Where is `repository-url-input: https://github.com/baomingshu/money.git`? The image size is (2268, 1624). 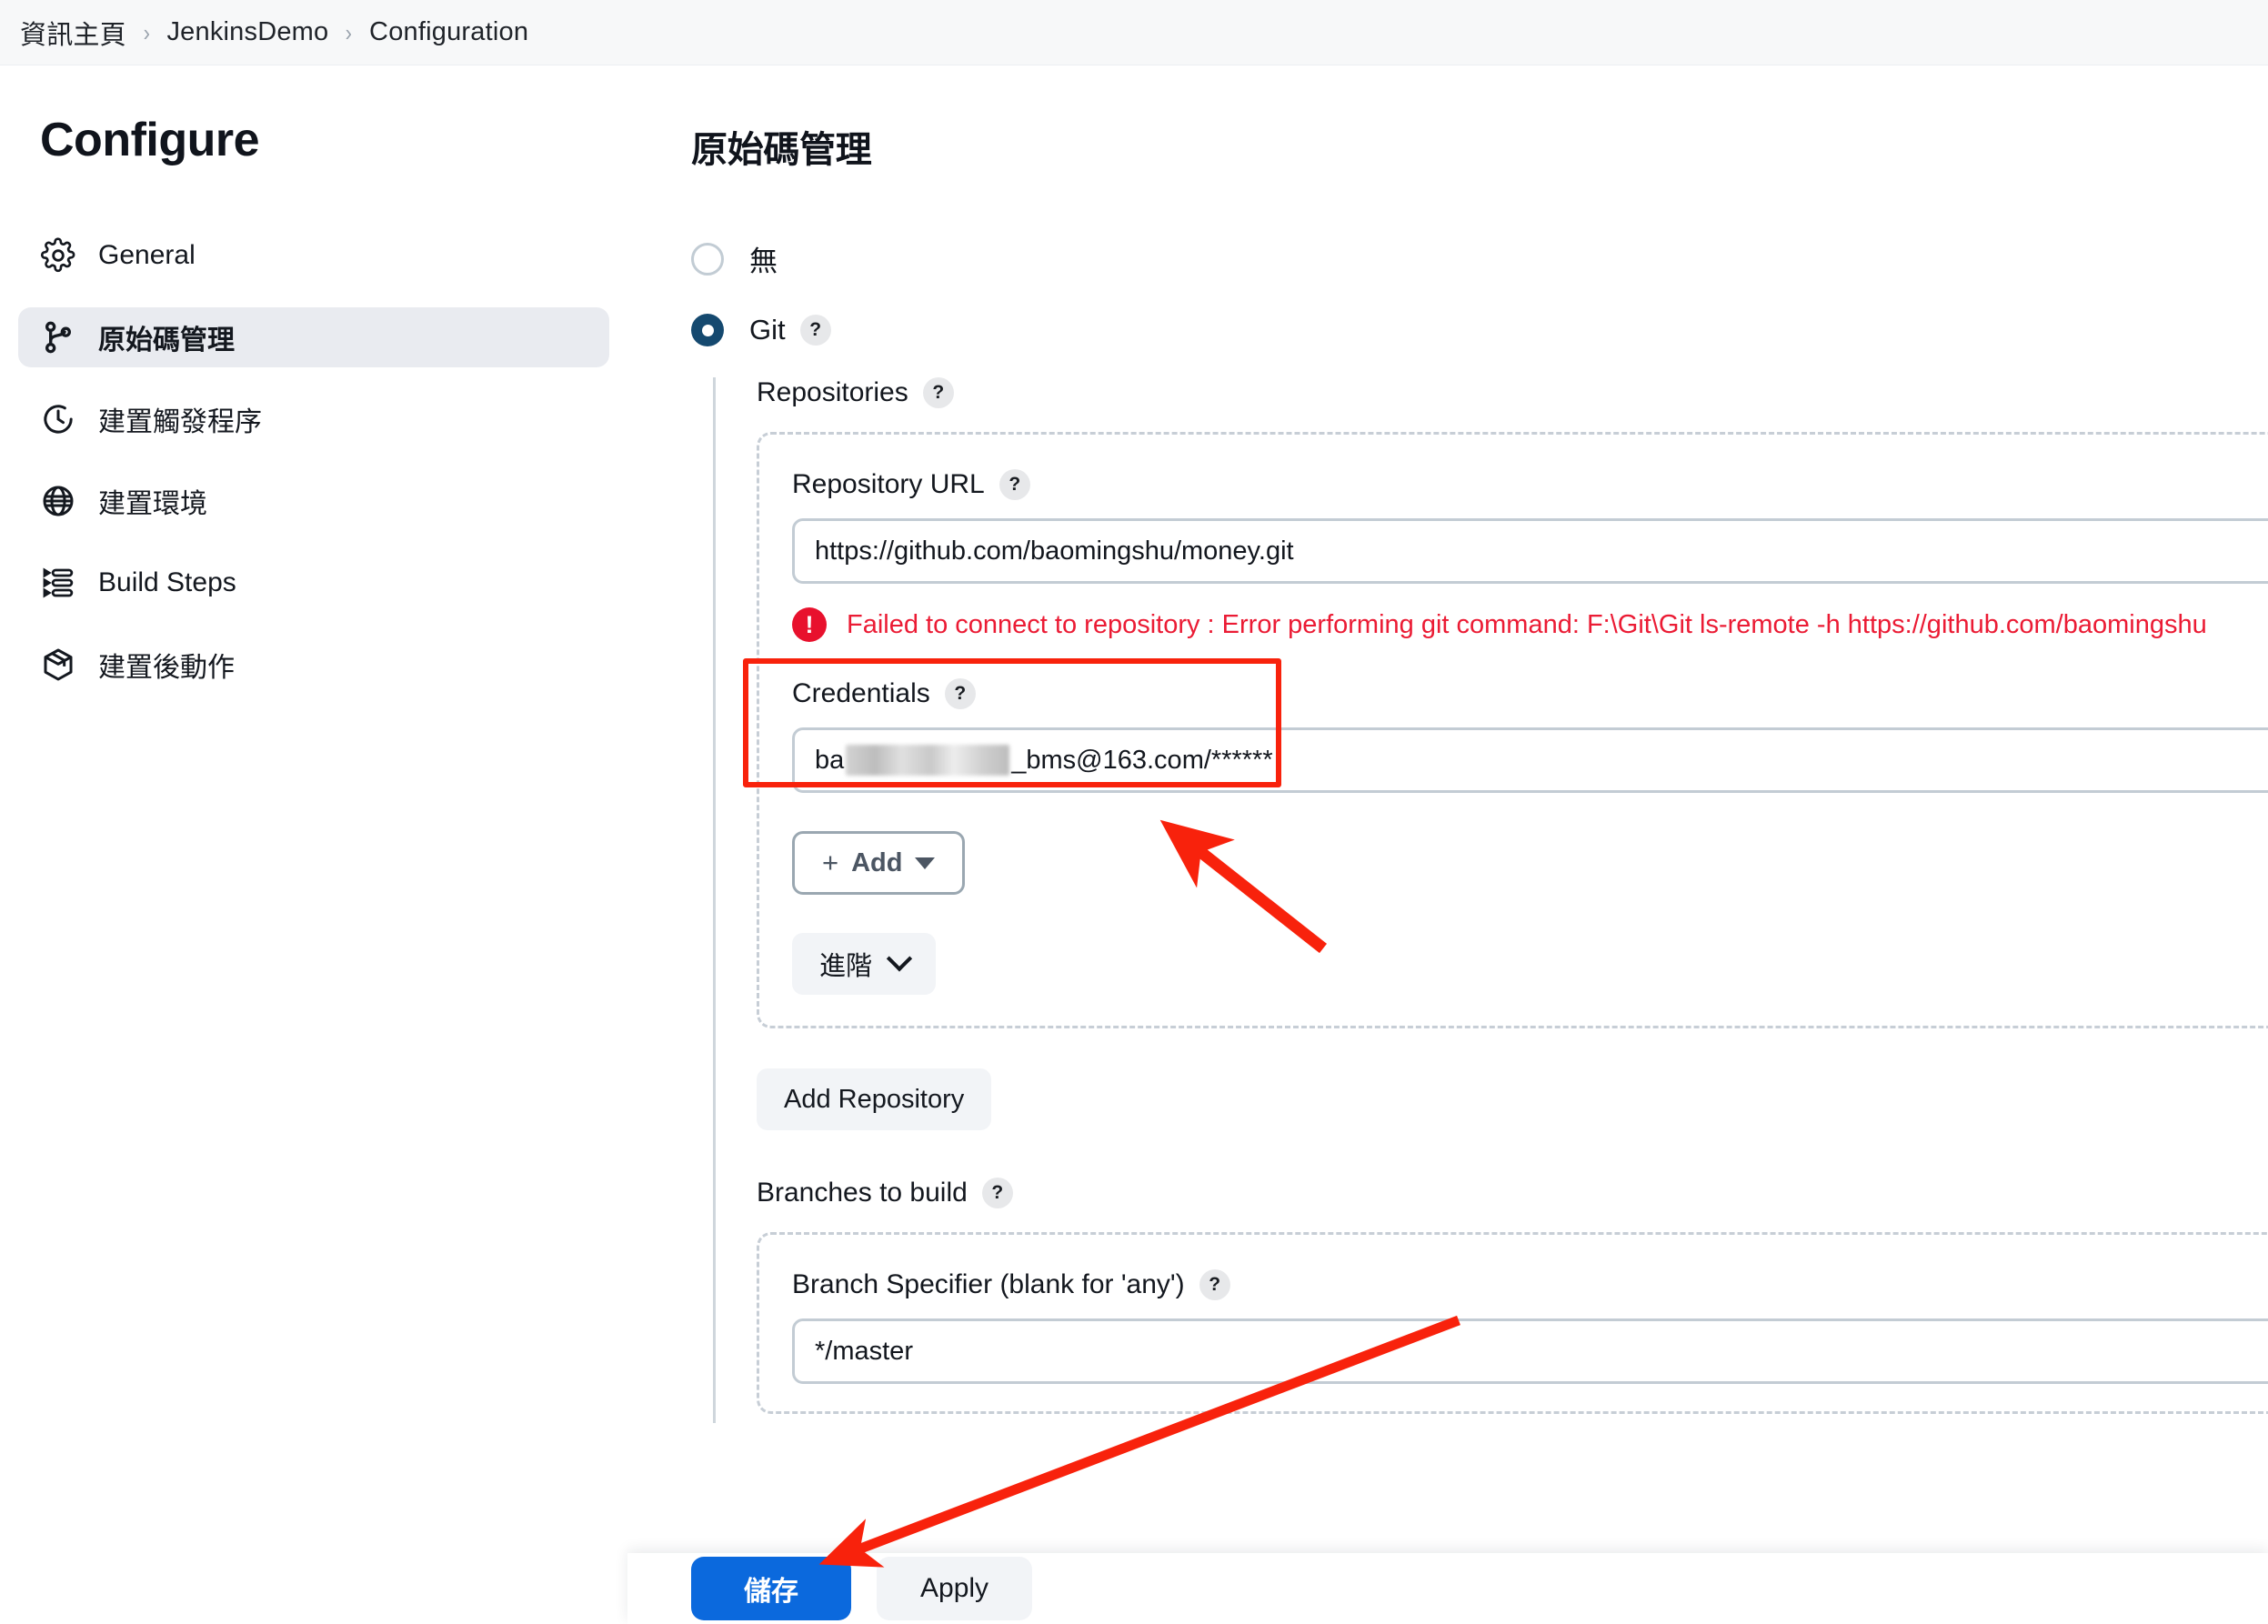 repository-url-input: https://github.com/baomingshu/money.git is located at coordinates (1530, 551).